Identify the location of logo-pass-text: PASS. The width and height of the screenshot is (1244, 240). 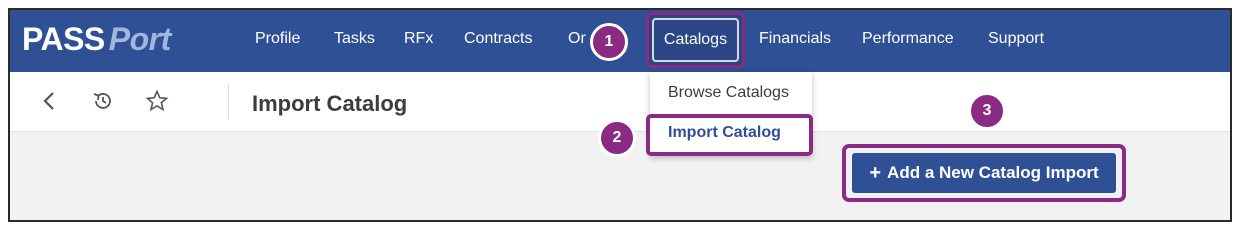
(63, 39).